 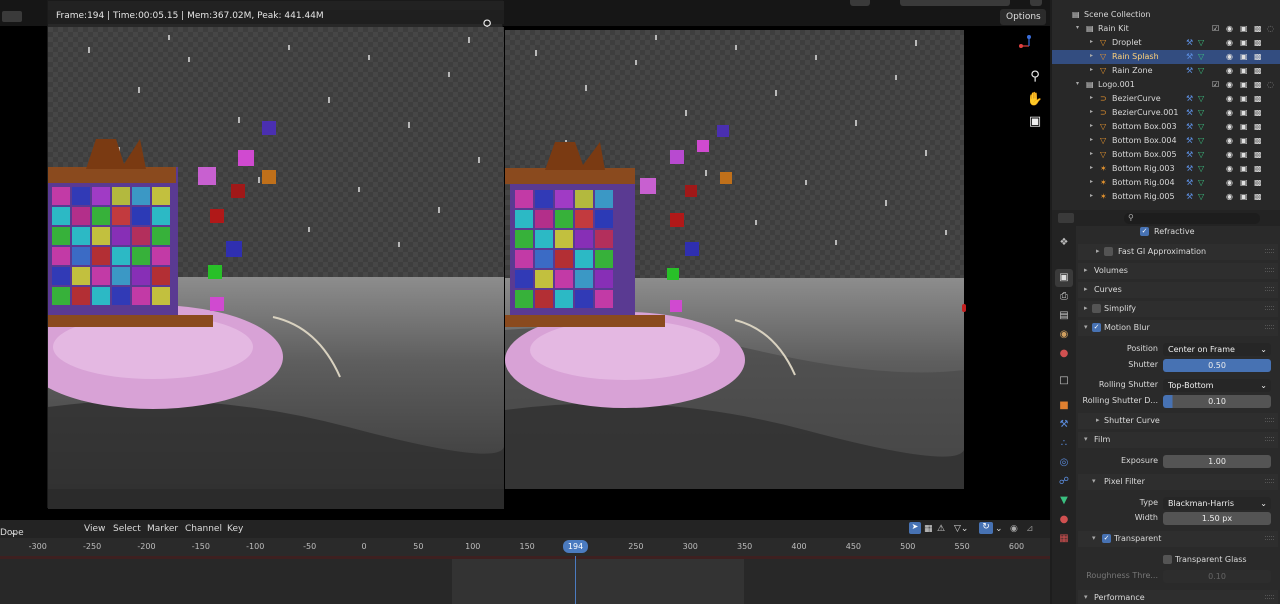 I want to click on constraints-tab-icon: ☍, so click(x=1064, y=482).